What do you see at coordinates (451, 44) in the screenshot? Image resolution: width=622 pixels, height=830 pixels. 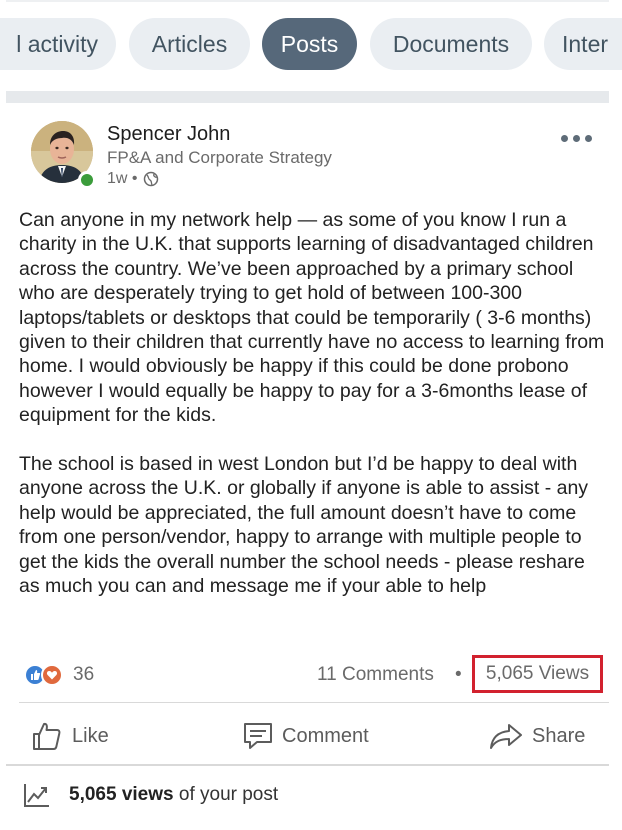 I see `tab-documents: Documents` at bounding box center [451, 44].